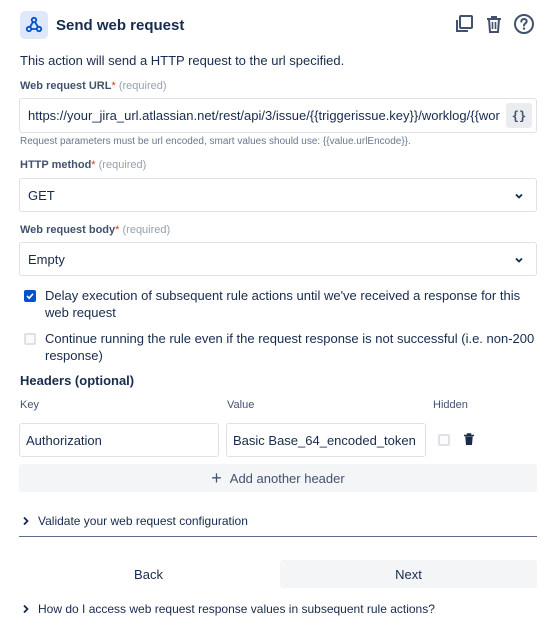 The width and height of the screenshot is (556, 635). I want to click on trash-icon, so click(494, 24).